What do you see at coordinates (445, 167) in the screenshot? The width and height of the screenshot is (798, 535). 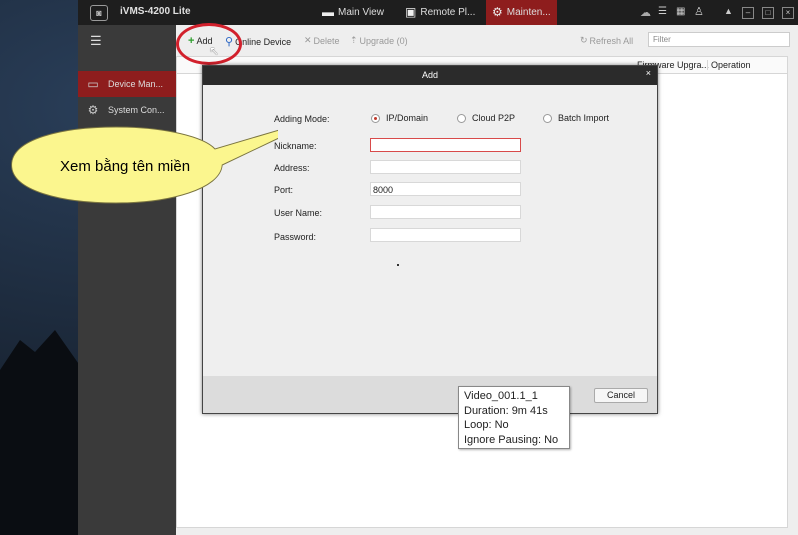 I see `address-input` at bounding box center [445, 167].